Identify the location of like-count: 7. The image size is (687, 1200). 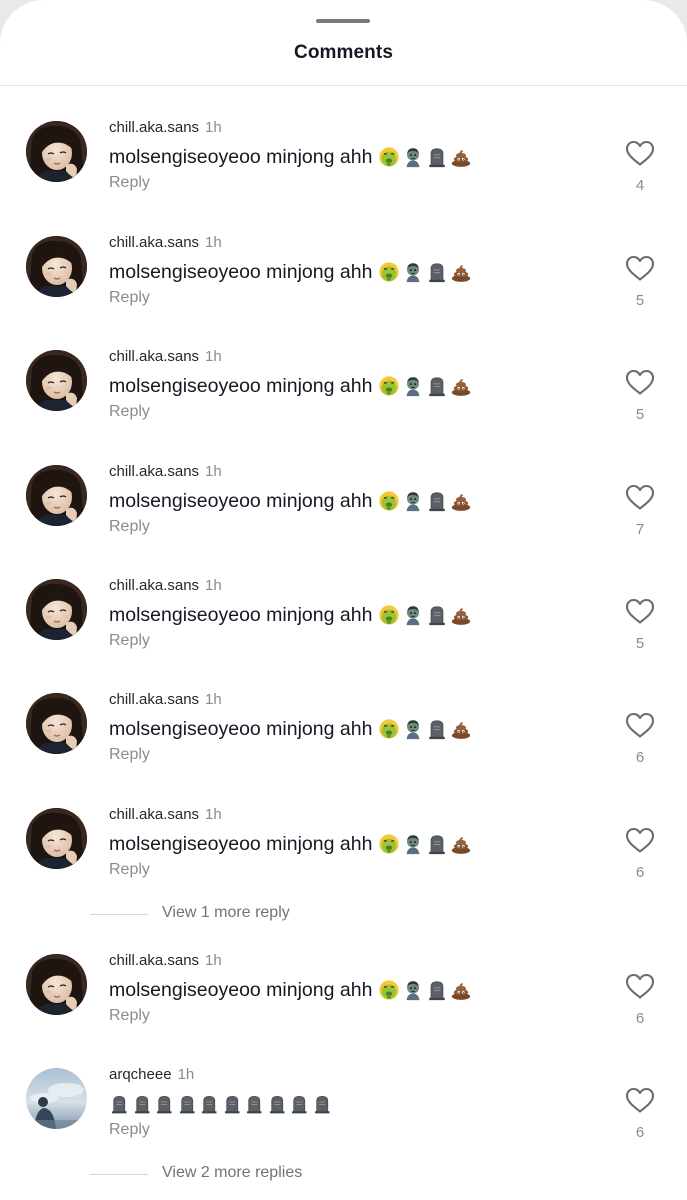
(640, 529).